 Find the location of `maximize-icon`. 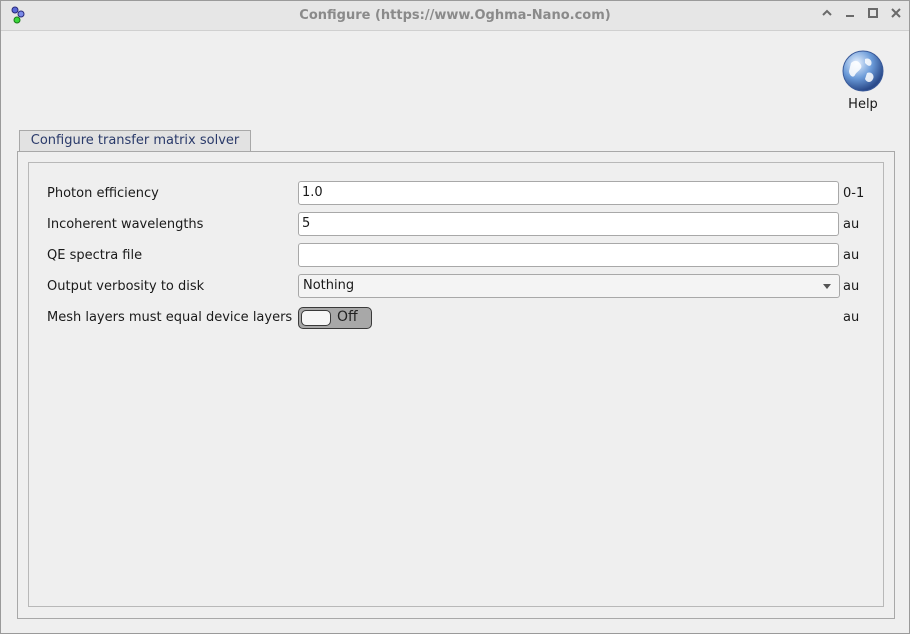

maximize-icon is located at coordinates (873, 13).